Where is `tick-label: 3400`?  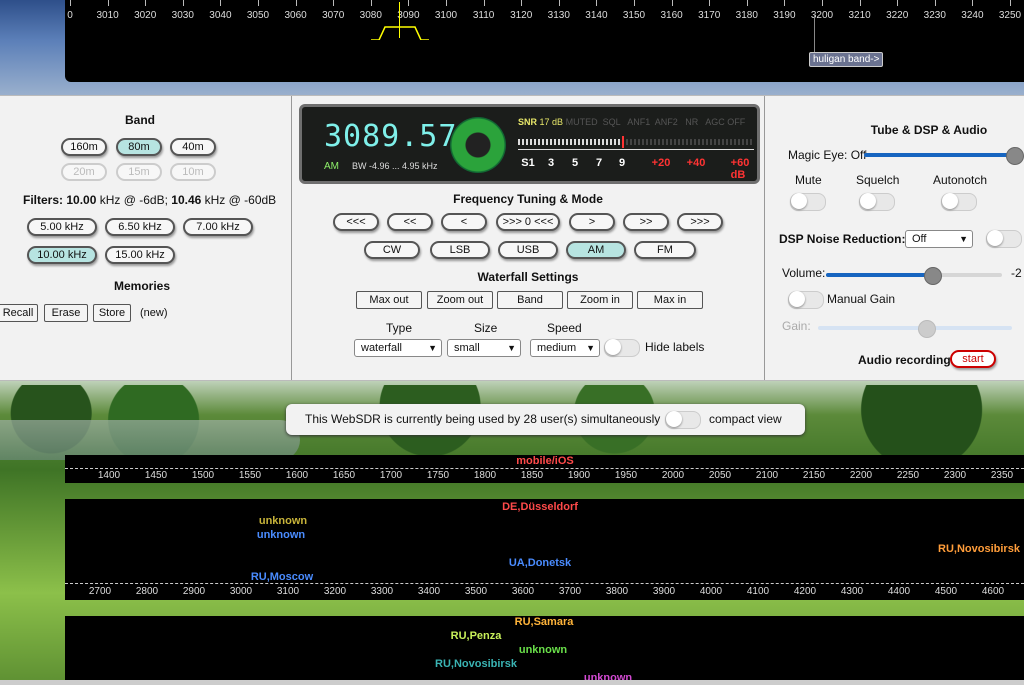 tick-label: 3400 is located at coordinates (429, 591).